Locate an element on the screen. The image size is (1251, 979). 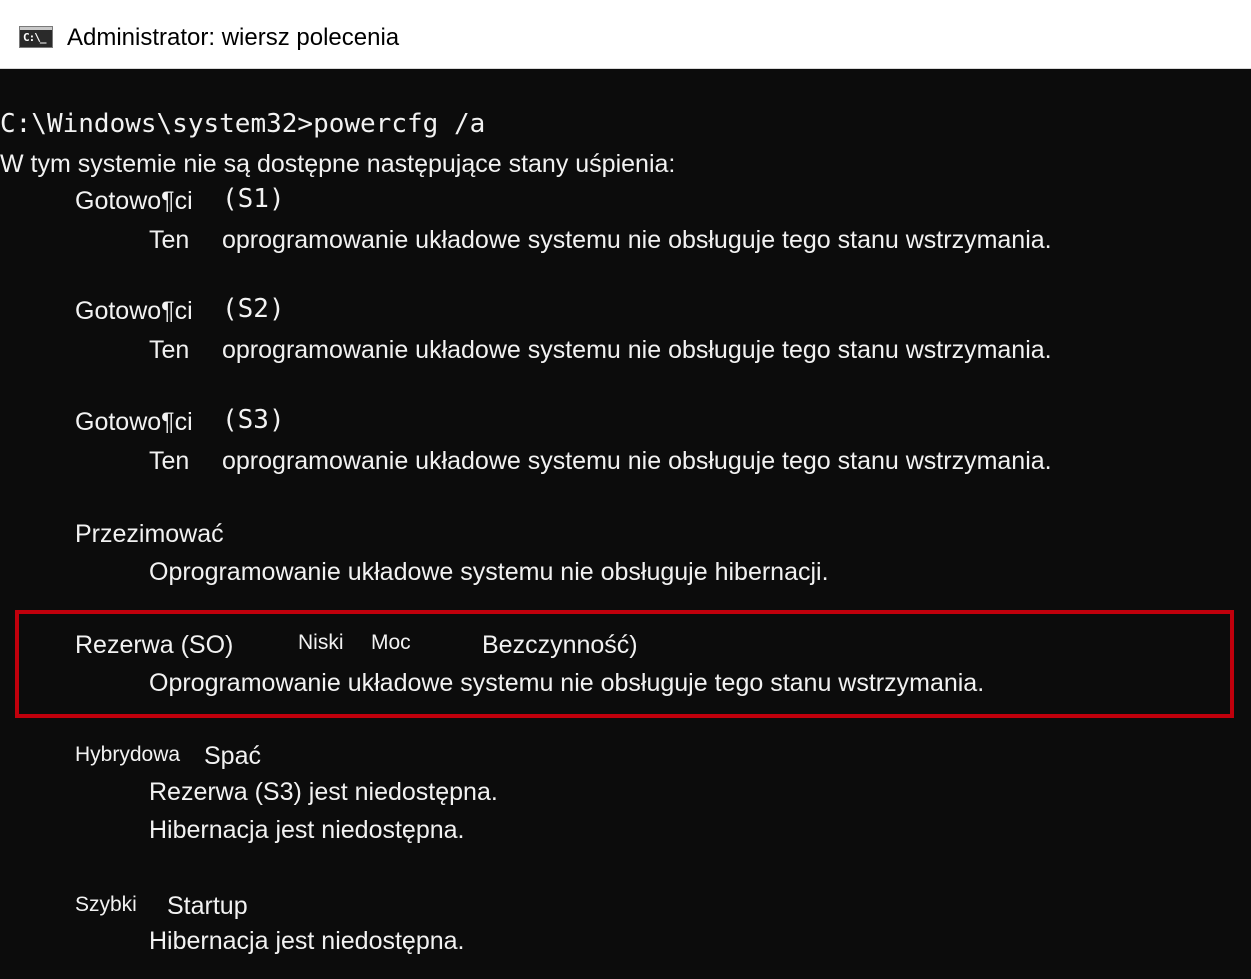
s1-desc-lead: Ten is located at coordinates (169, 240).